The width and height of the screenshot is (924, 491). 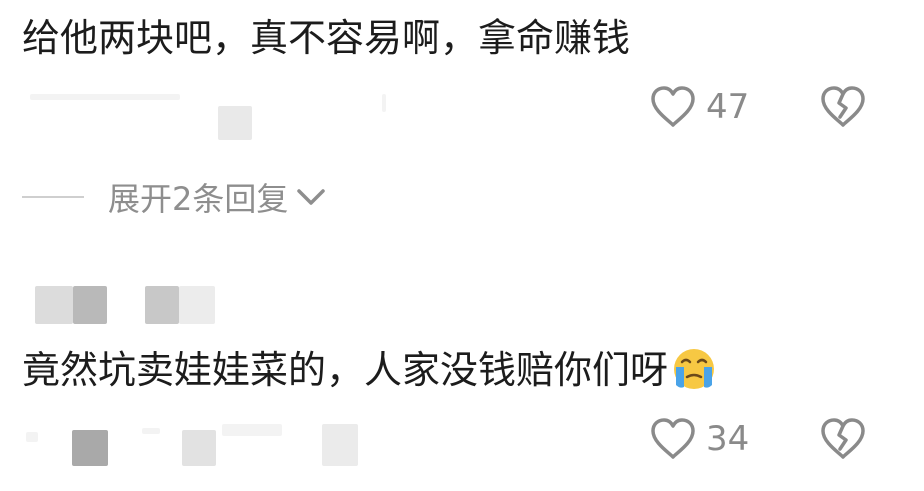 I want to click on expand-replies-label: 展开2条回复, so click(x=198, y=199).